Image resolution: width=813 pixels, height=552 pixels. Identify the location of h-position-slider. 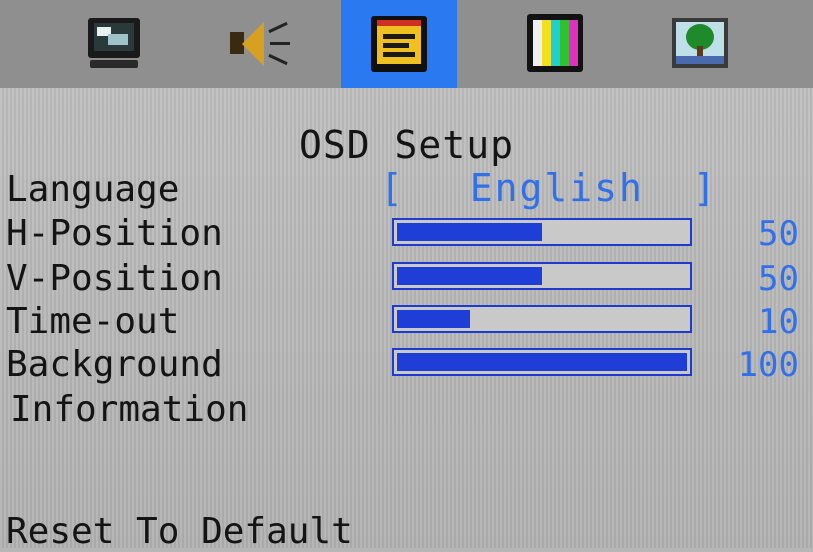
(542, 232).